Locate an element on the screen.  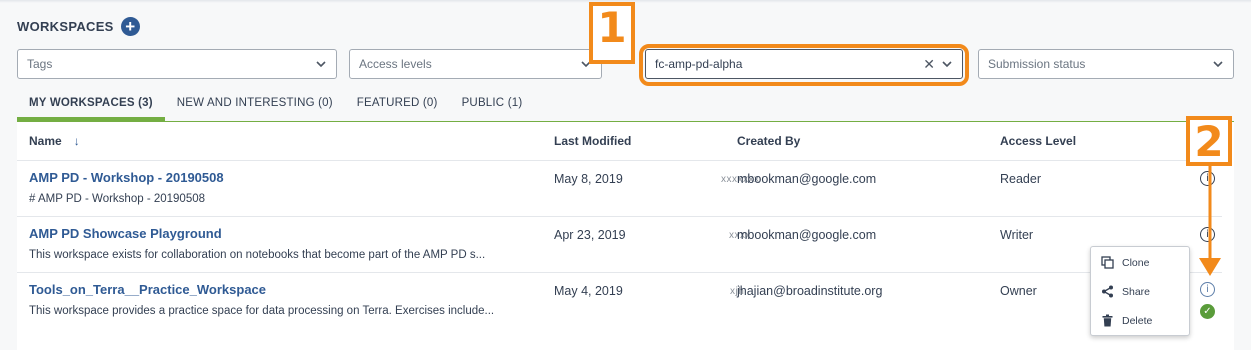
share-icon is located at coordinates (1107, 291).